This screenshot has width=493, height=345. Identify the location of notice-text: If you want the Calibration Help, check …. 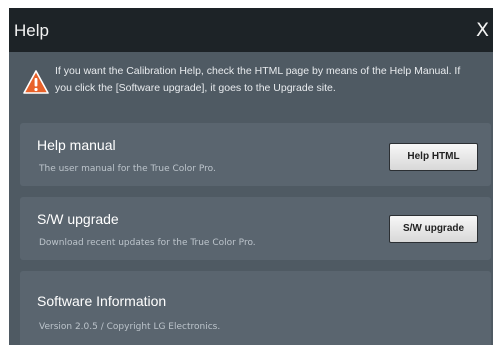
(274, 80).